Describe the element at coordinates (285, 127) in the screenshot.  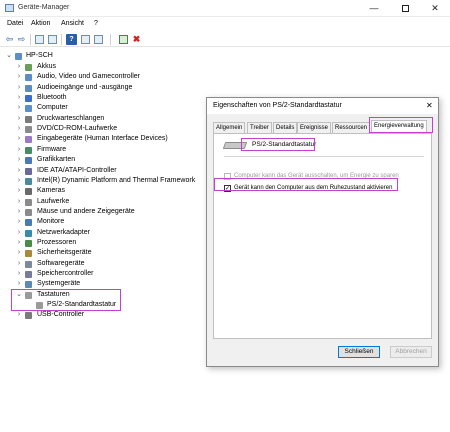
I see `tab-details: Details` at that location.